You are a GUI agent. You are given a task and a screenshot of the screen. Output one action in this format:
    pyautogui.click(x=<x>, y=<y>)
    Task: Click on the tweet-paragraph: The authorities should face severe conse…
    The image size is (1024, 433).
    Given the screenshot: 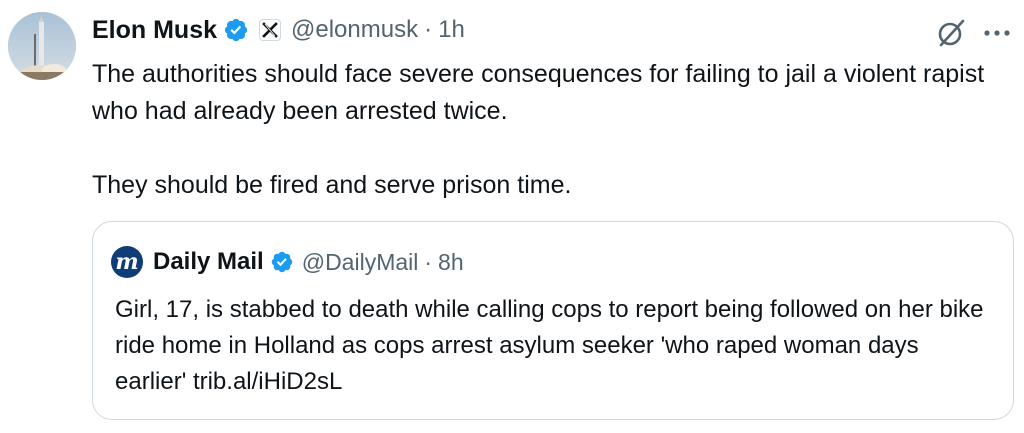 What is the action you would take?
    pyautogui.click(x=538, y=92)
    